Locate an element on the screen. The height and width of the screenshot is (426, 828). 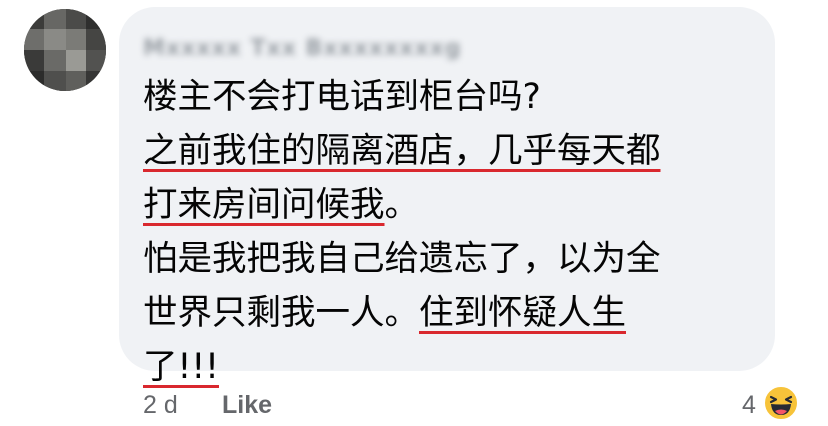
text-segment: 怕是我把我自己给遗忘了，以为全 is located at coordinates (402, 259).